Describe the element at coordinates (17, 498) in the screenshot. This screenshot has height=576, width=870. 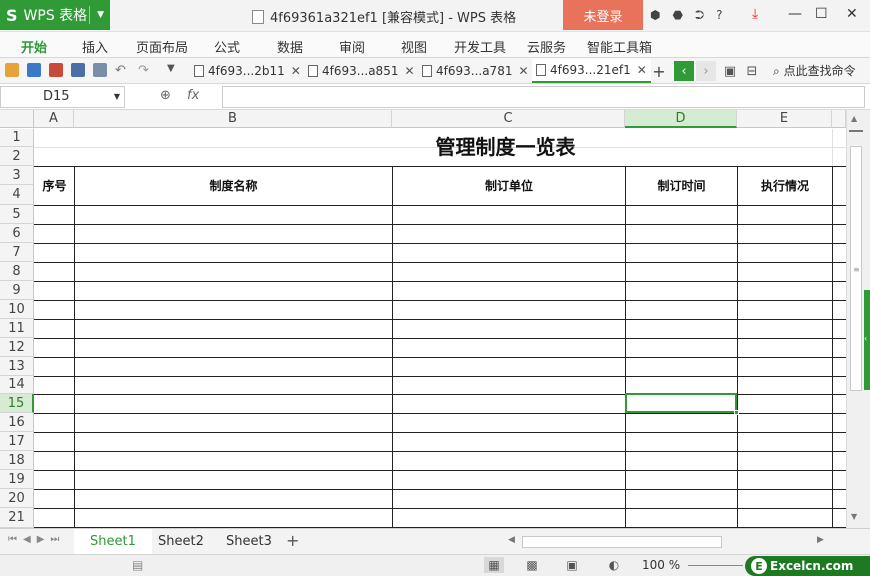
I see `row-header: 20` at that location.